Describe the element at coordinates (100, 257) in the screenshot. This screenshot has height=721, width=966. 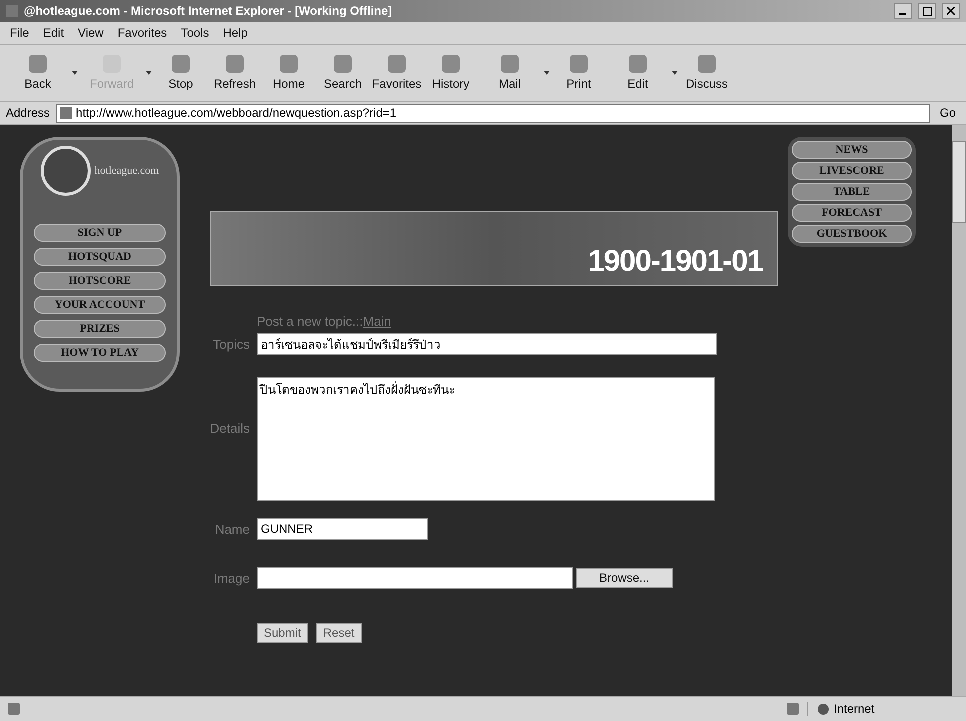
I see `nav-button: HOTSQUAD` at that location.